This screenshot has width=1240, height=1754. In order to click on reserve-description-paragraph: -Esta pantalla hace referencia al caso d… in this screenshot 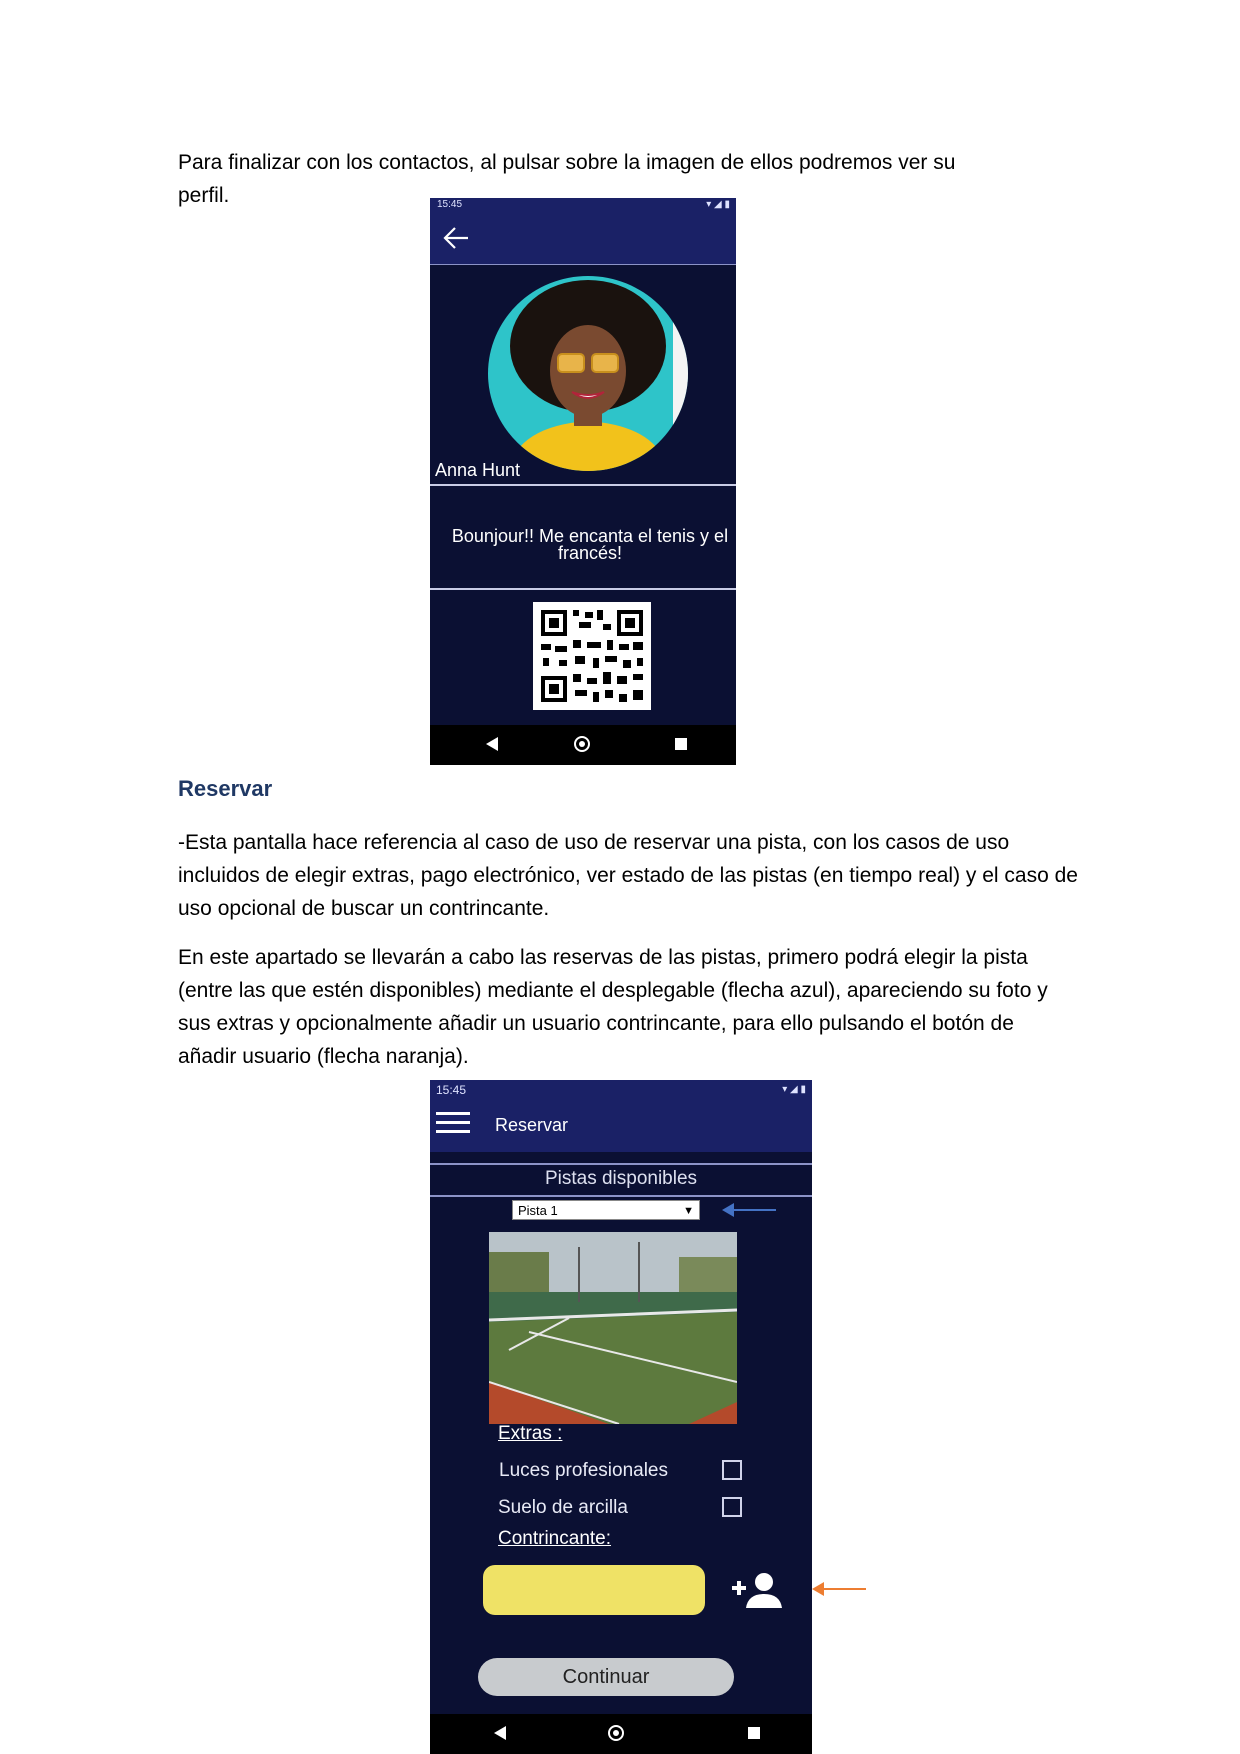, I will do `click(628, 875)`.